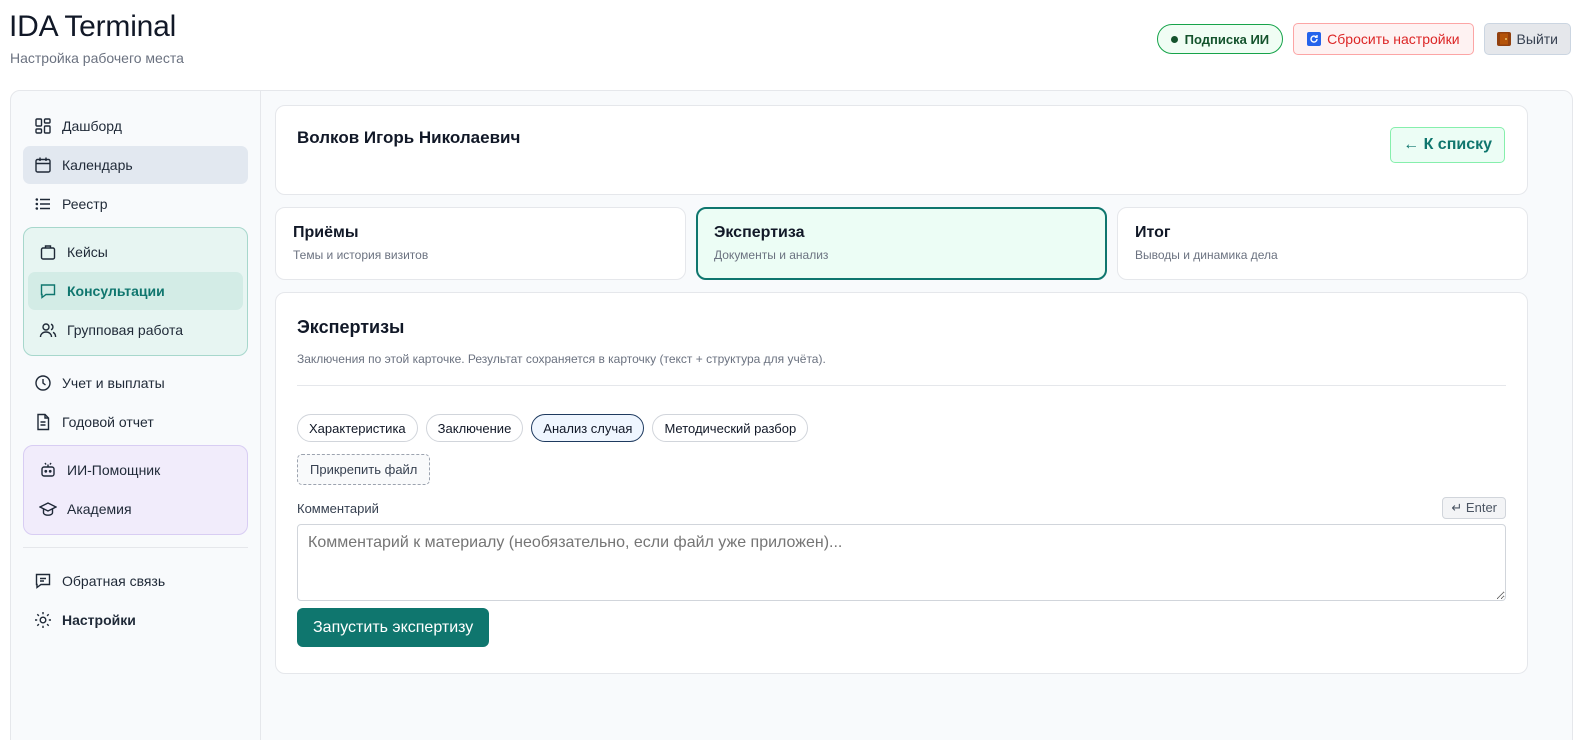 The image size is (1595, 740). What do you see at coordinates (43, 620) in the screenshot?
I see `sun-gear-icon` at bounding box center [43, 620].